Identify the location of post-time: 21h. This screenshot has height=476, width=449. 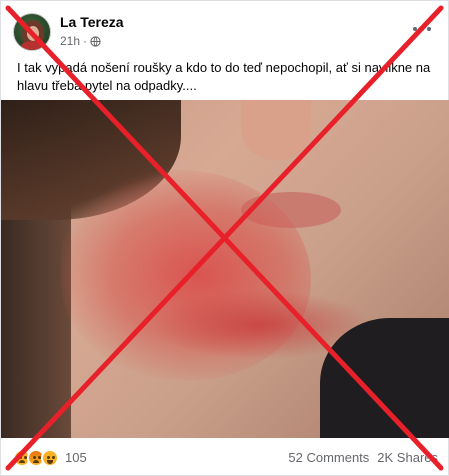
(70, 41).